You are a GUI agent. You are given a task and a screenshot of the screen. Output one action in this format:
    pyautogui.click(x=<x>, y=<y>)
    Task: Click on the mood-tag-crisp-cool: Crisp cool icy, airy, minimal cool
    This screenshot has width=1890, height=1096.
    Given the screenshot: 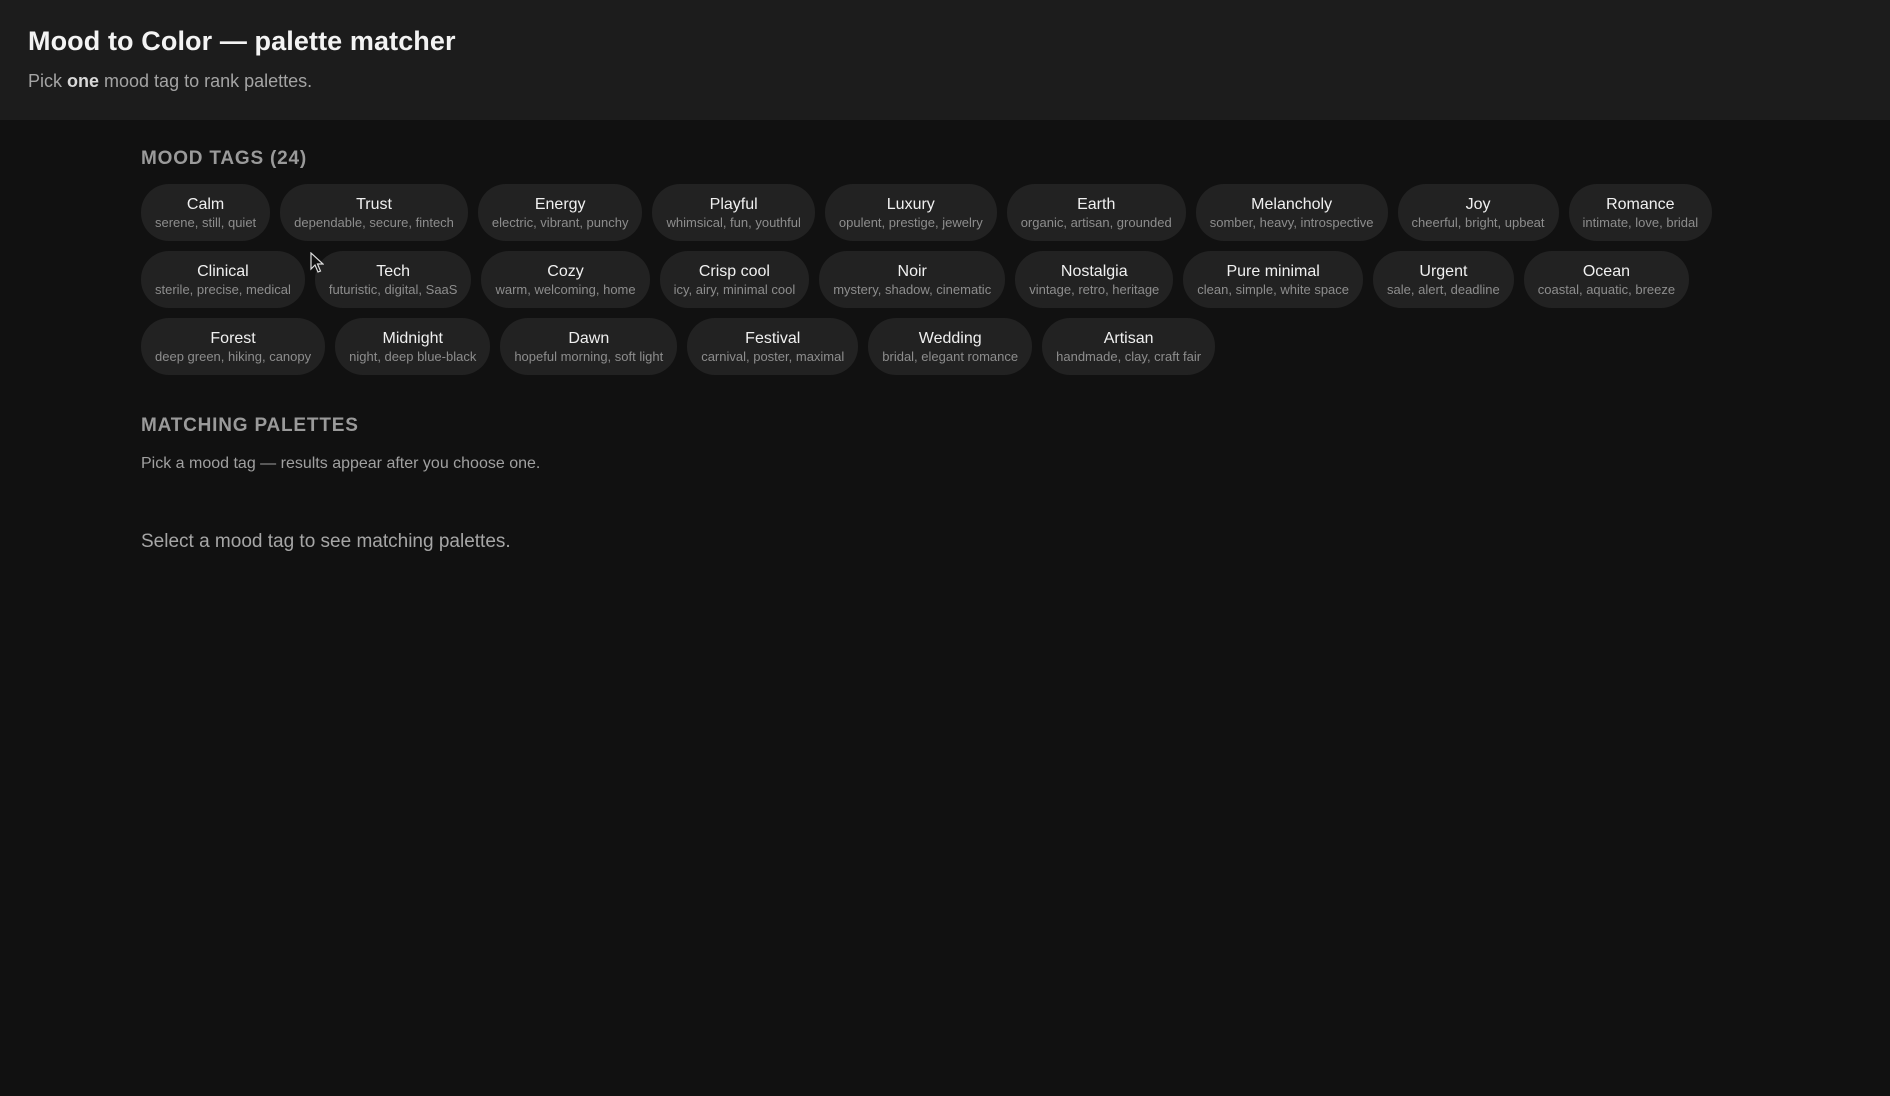 What is the action you would take?
    pyautogui.click(x=734, y=279)
    